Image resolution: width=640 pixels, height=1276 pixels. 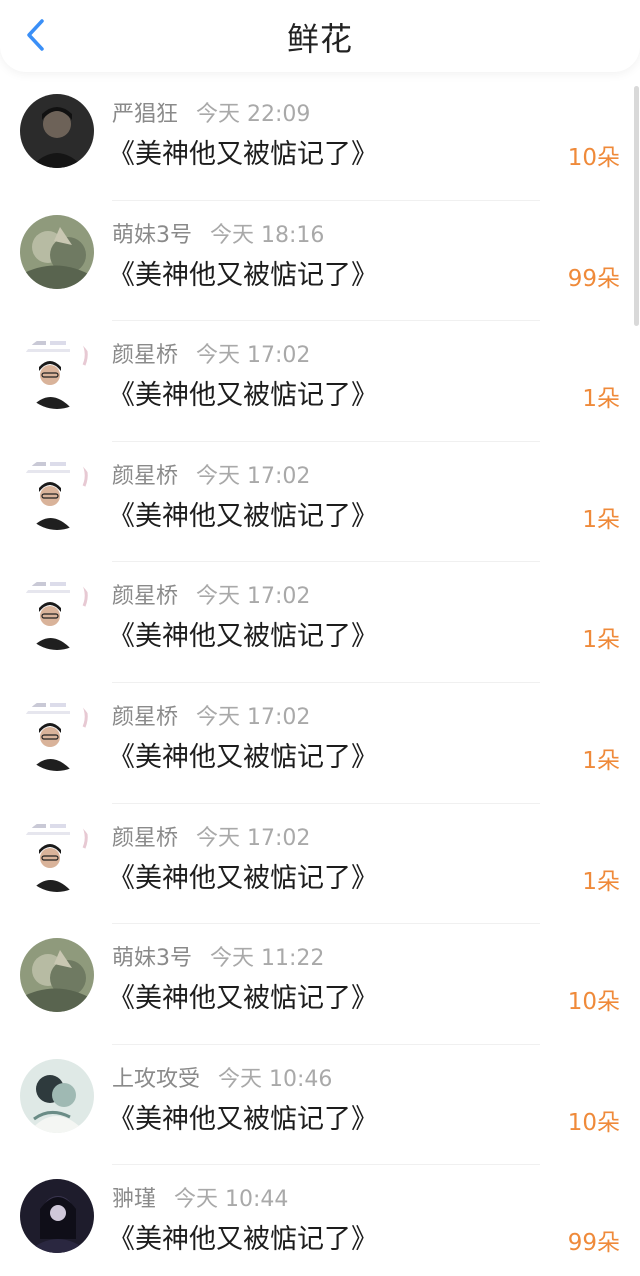 I want to click on list-item: 萌妹3号 今天 18:16 《美神他又被惦记了》 99朵, so click(x=320, y=261).